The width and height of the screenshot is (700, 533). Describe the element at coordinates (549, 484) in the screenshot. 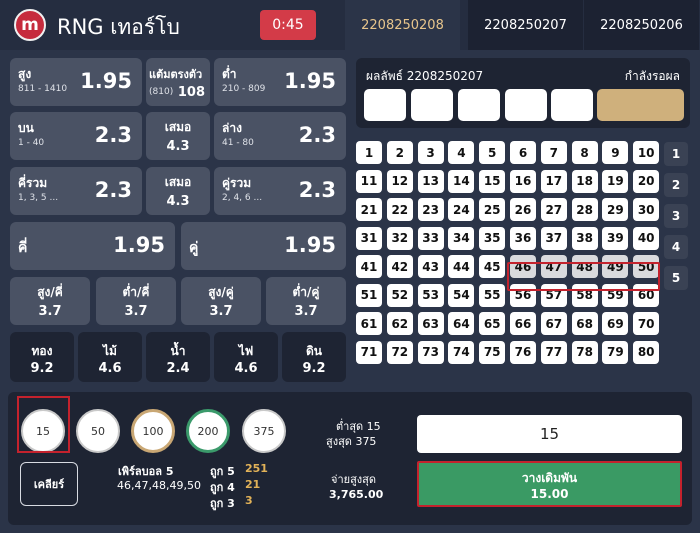

I see `place-bet-button: วางเดิมพัน 15.00` at that location.